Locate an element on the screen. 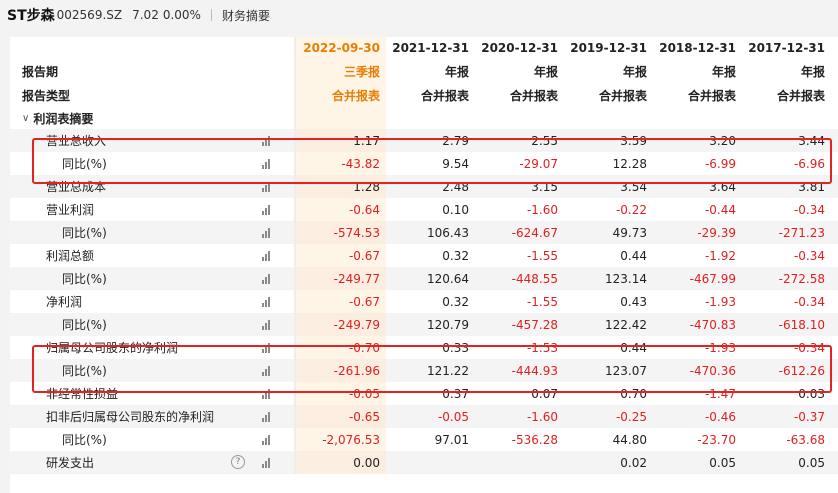 The height and width of the screenshot is (493, 838). header-icon-spacer is located at coordinates (278, 48).